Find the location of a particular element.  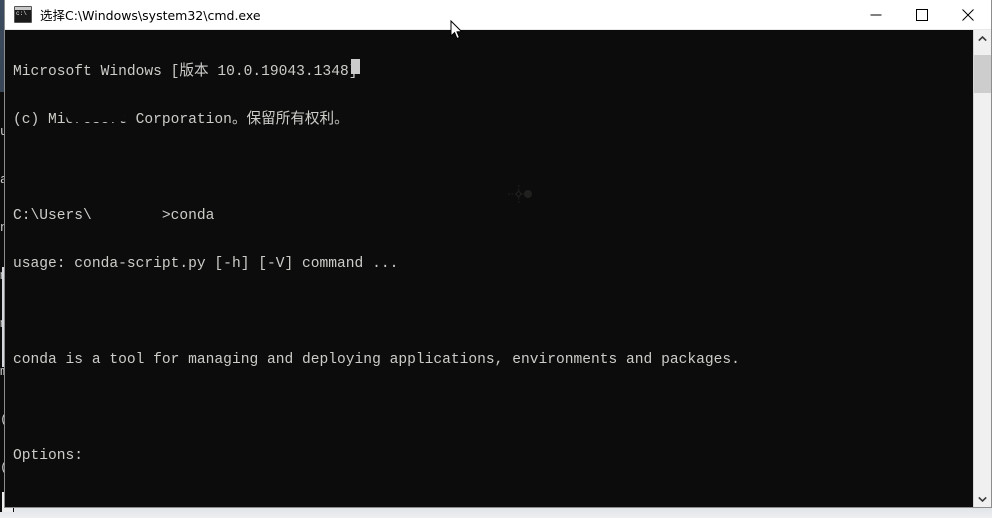

console-line-prompt: C:\Users\ >conda is located at coordinates (114, 216).